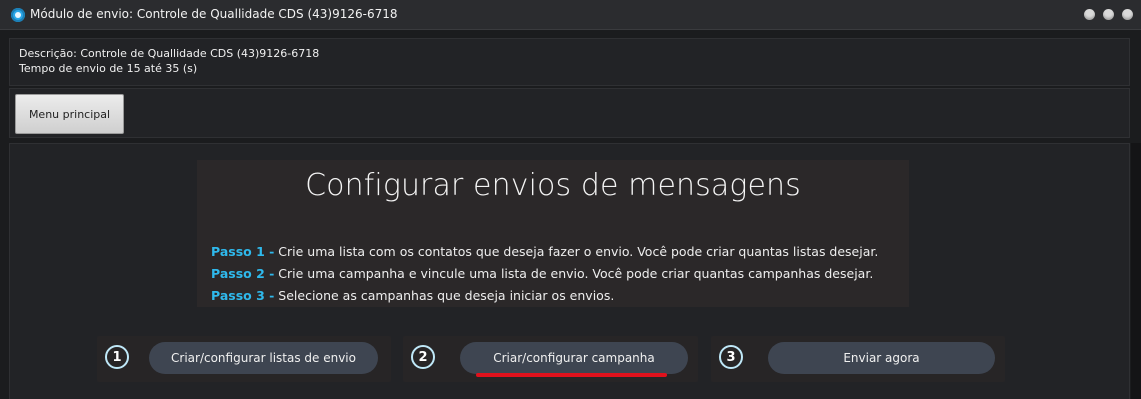 The width and height of the screenshot is (1141, 399). Describe the element at coordinates (263, 358) in the screenshot. I see `create-lists-button: Criar/configurar listas de envio` at that location.